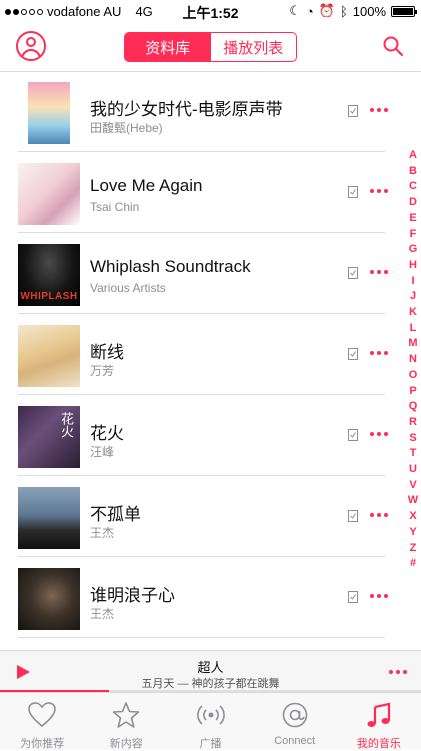 The width and height of the screenshot is (421, 751). I want to click on index-letter: X, so click(412, 517).